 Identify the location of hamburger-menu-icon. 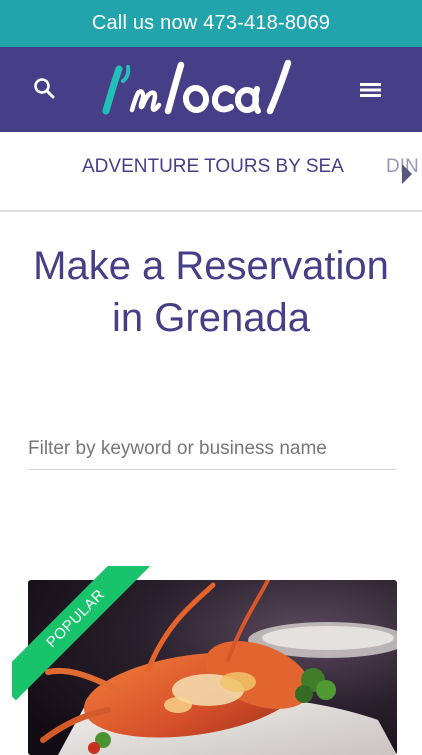
(370, 90).